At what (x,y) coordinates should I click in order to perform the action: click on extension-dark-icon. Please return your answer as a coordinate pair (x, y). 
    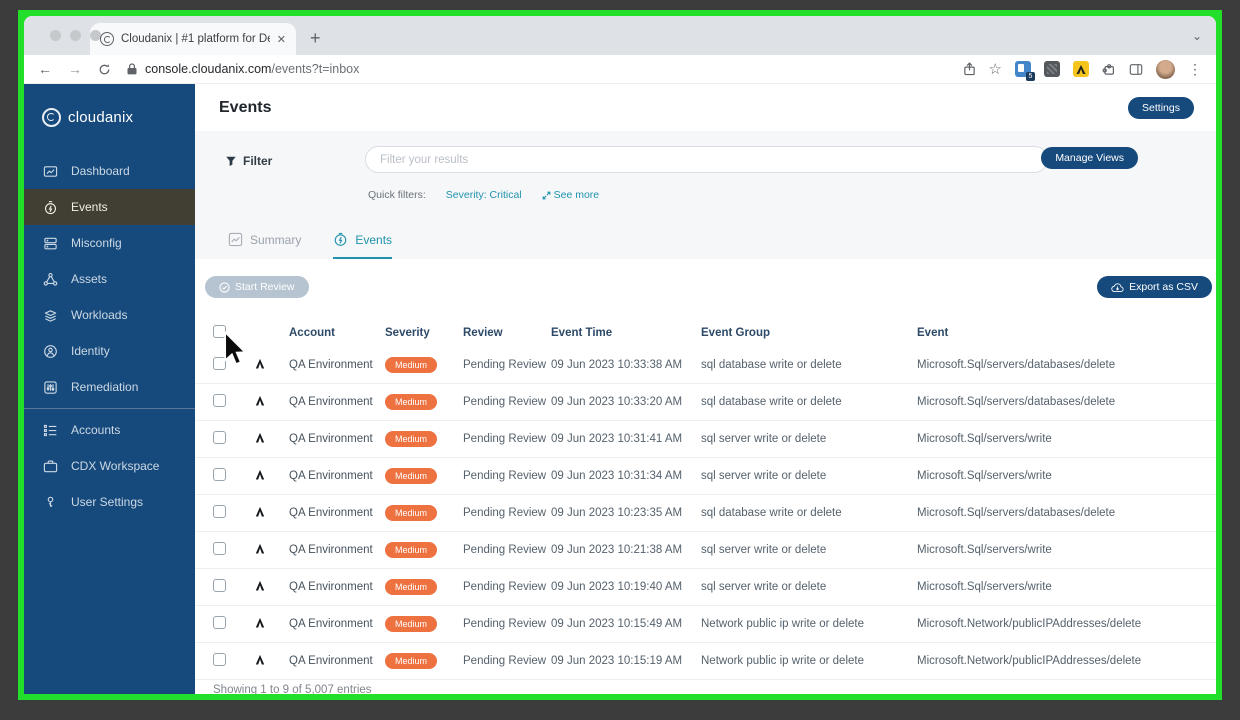
    Looking at the image, I should click on (1052, 69).